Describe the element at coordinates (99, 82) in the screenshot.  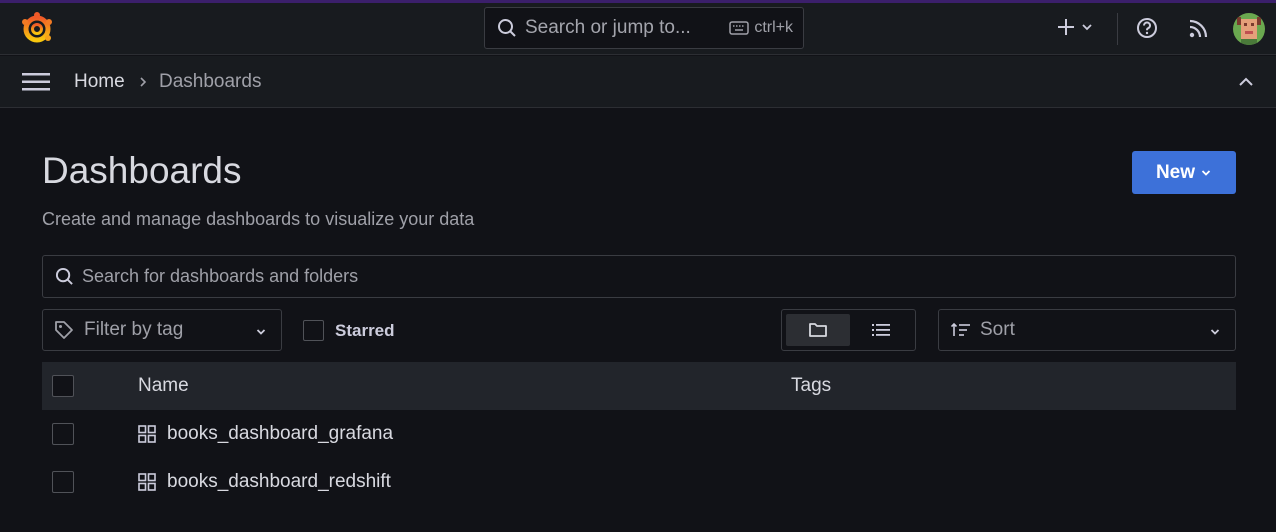
I see `breadcrumb-home-link: Home` at that location.